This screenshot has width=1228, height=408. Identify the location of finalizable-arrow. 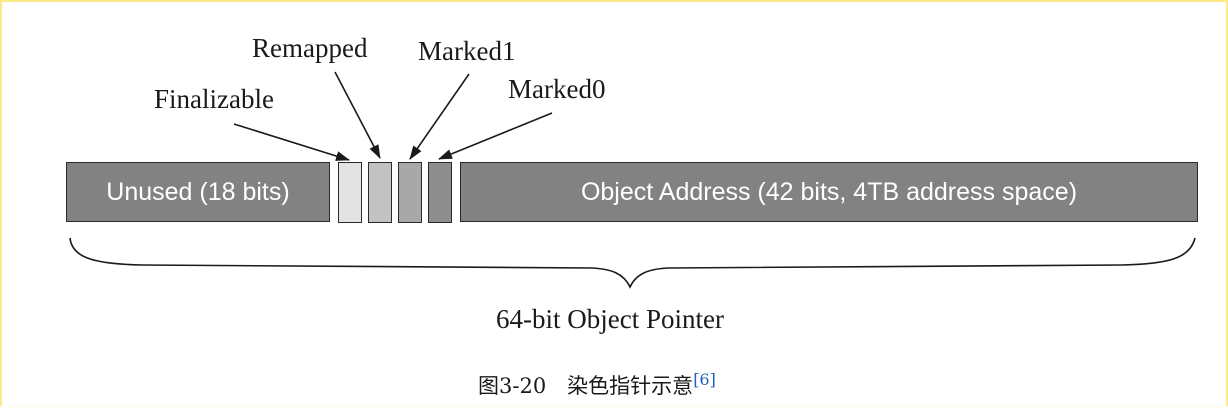
(291, 142).